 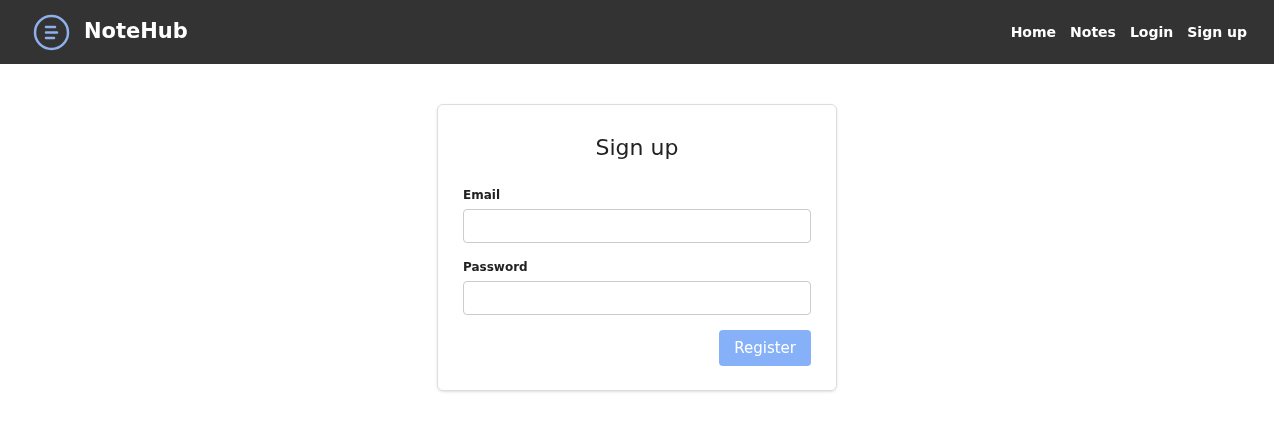 What do you see at coordinates (1151, 32) in the screenshot?
I see `nav-link: Login` at bounding box center [1151, 32].